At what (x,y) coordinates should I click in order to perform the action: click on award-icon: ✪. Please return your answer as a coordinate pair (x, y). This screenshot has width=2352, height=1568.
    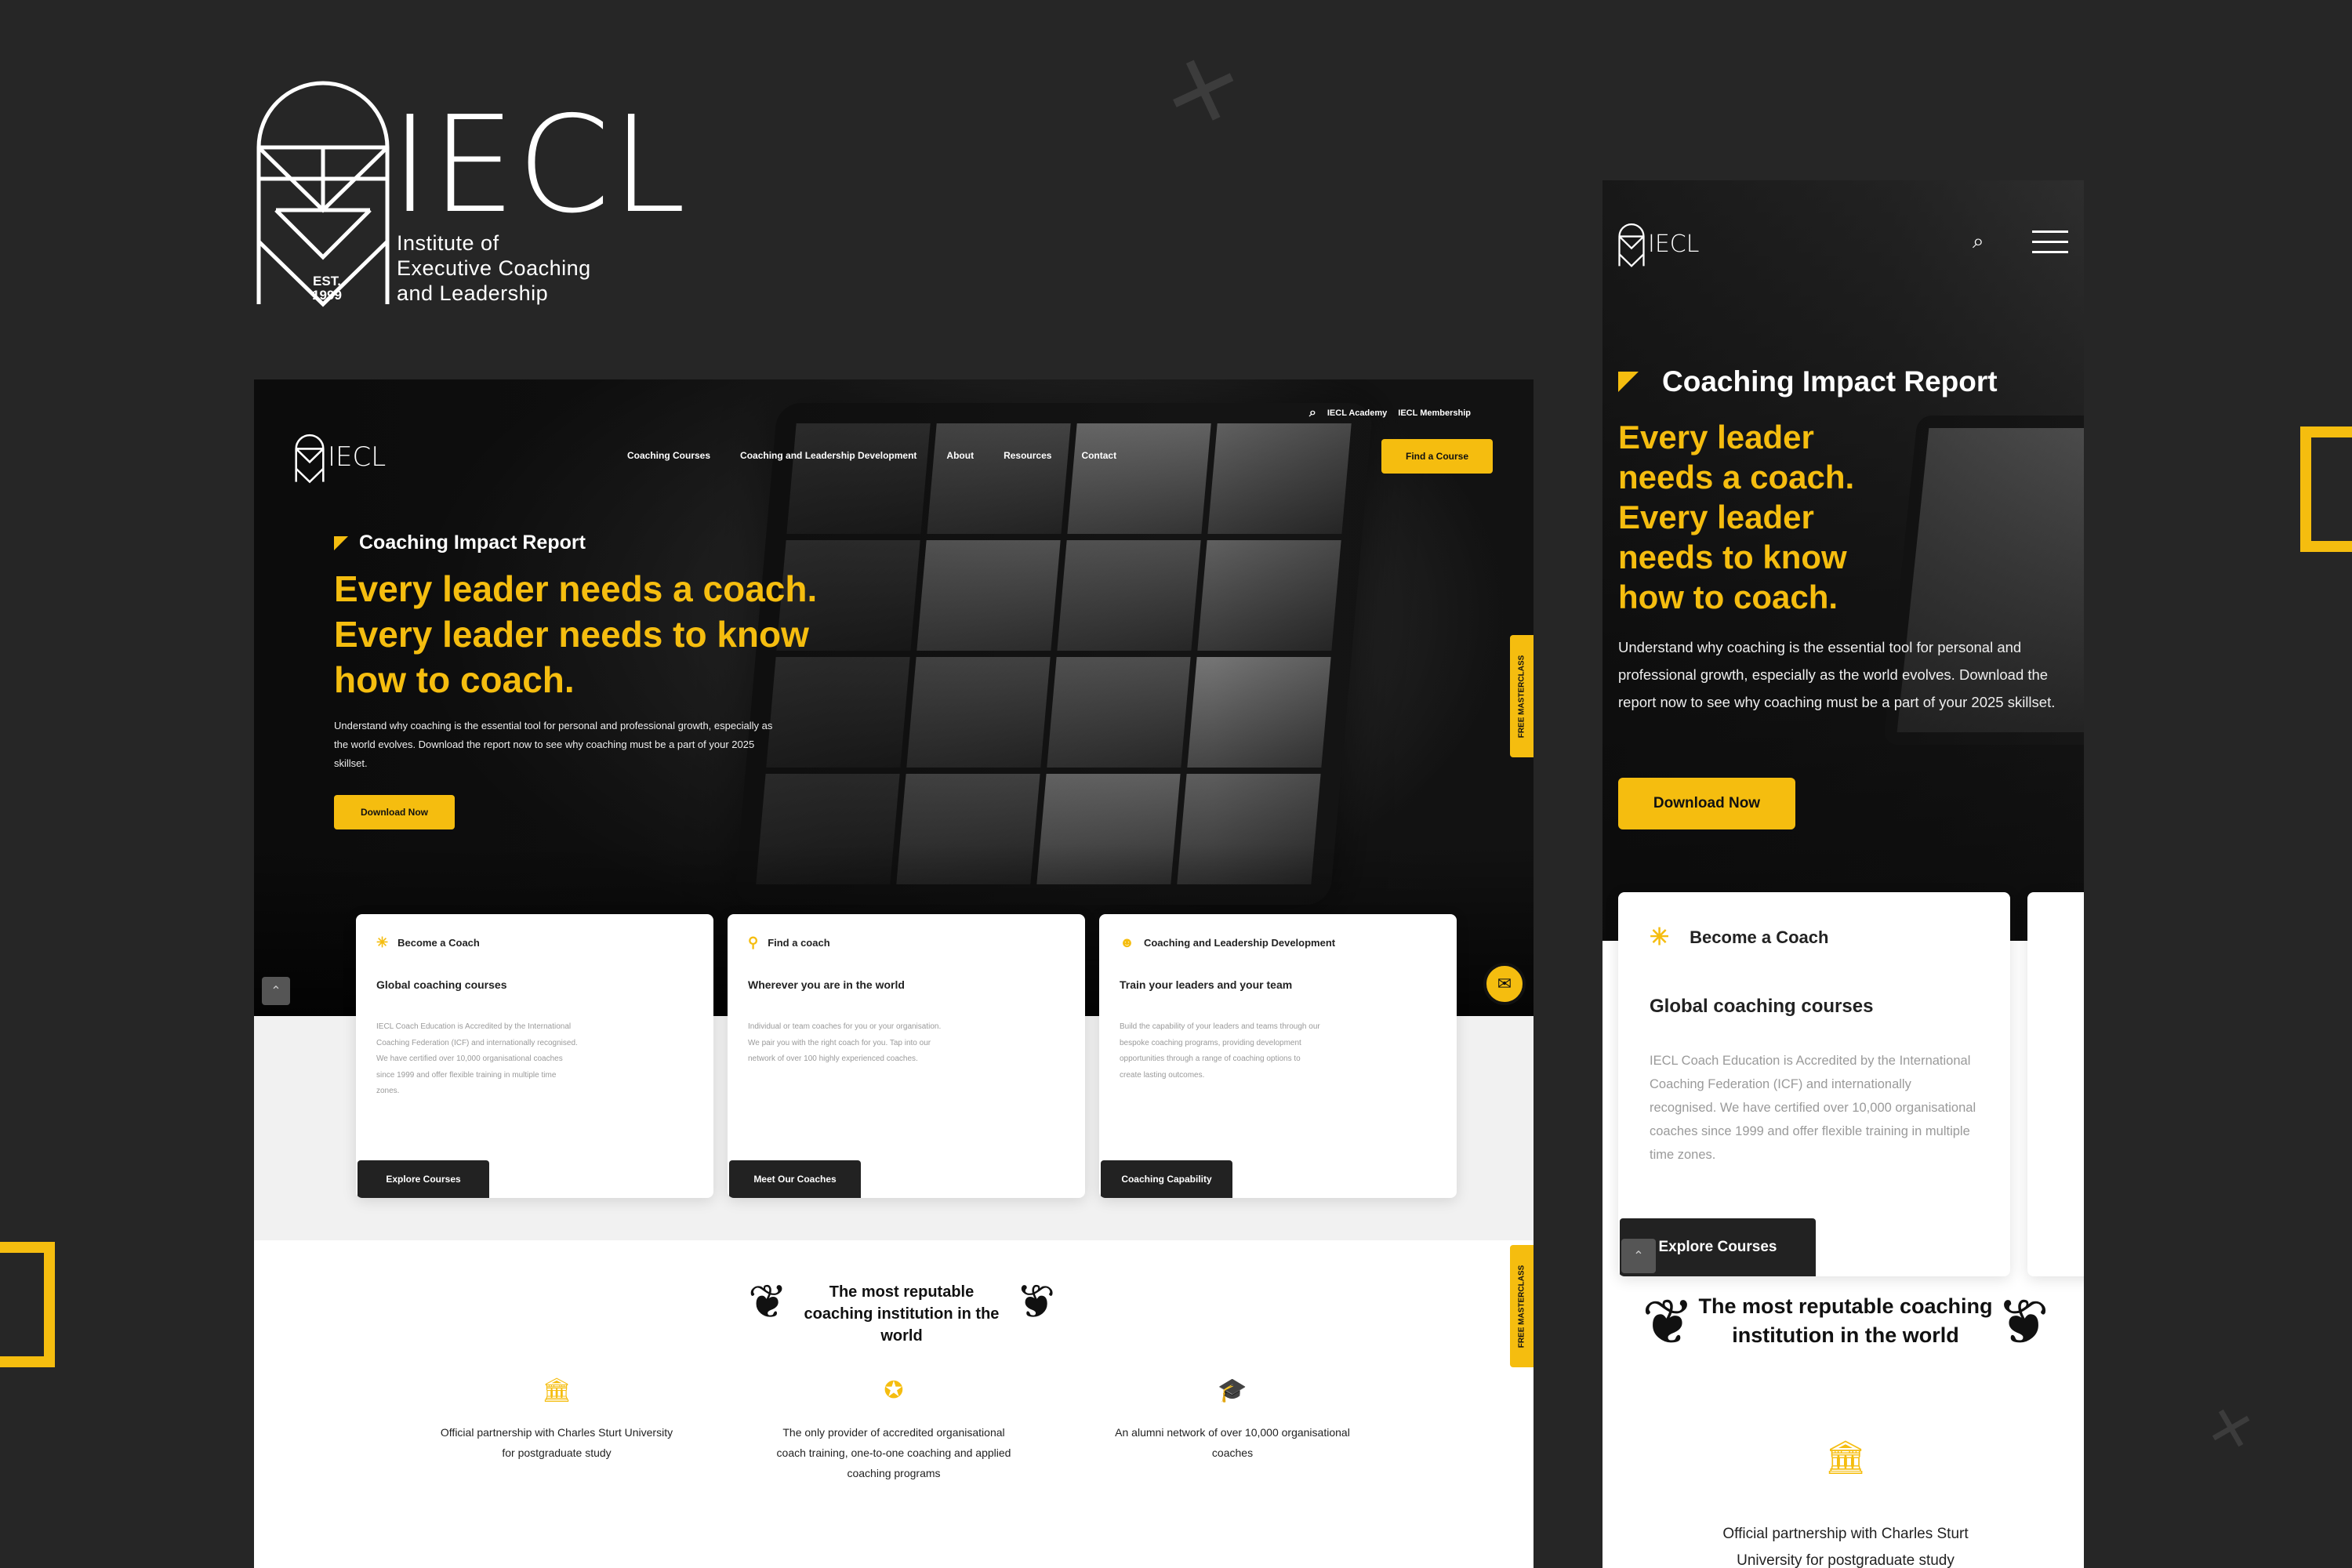
    Looking at the image, I should click on (894, 1390).